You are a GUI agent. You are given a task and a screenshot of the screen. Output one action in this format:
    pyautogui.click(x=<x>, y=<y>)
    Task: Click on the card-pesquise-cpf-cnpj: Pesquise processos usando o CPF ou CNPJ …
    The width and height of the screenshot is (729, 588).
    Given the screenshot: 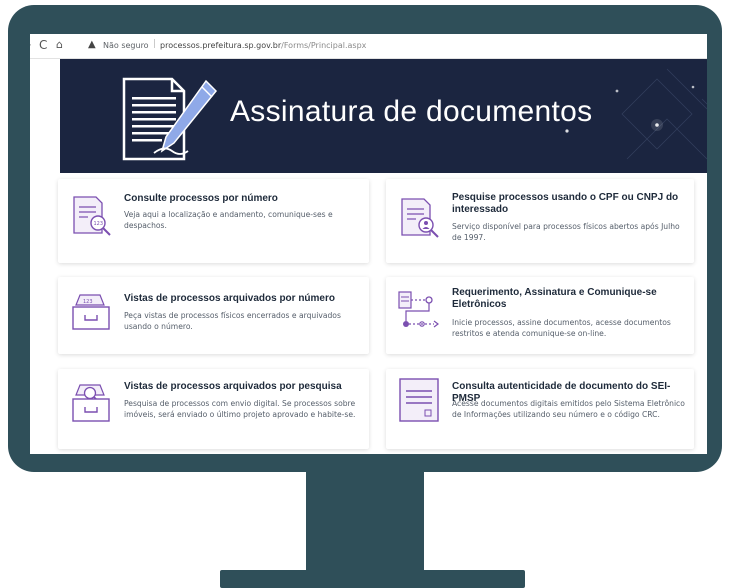 What is the action you would take?
    pyautogui.click(x=540, y=221)
    